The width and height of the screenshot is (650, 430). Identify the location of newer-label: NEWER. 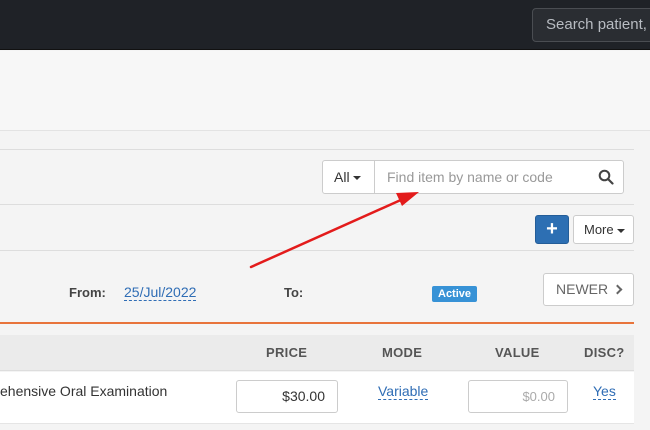
(582, 289).